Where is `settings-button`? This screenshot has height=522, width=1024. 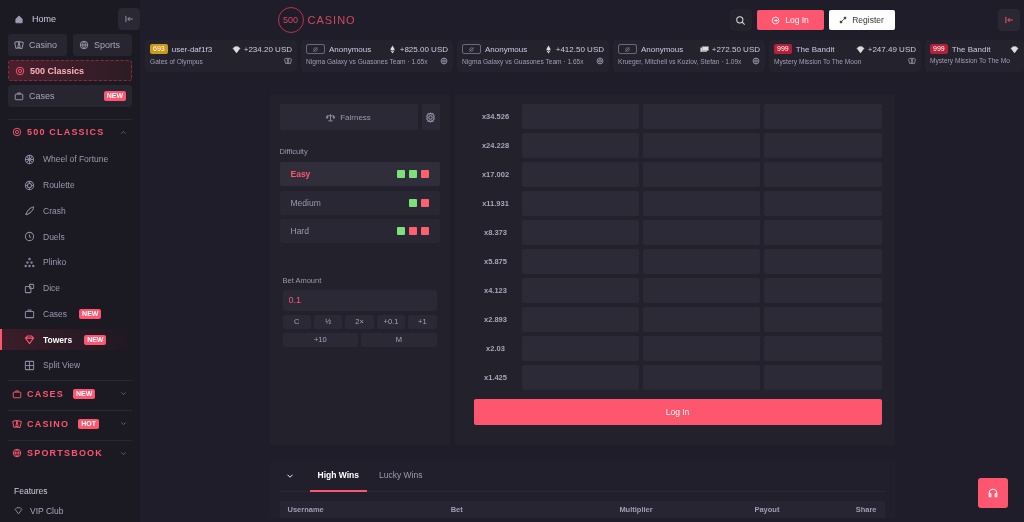 settings-button is located at coordinates (430, 117).